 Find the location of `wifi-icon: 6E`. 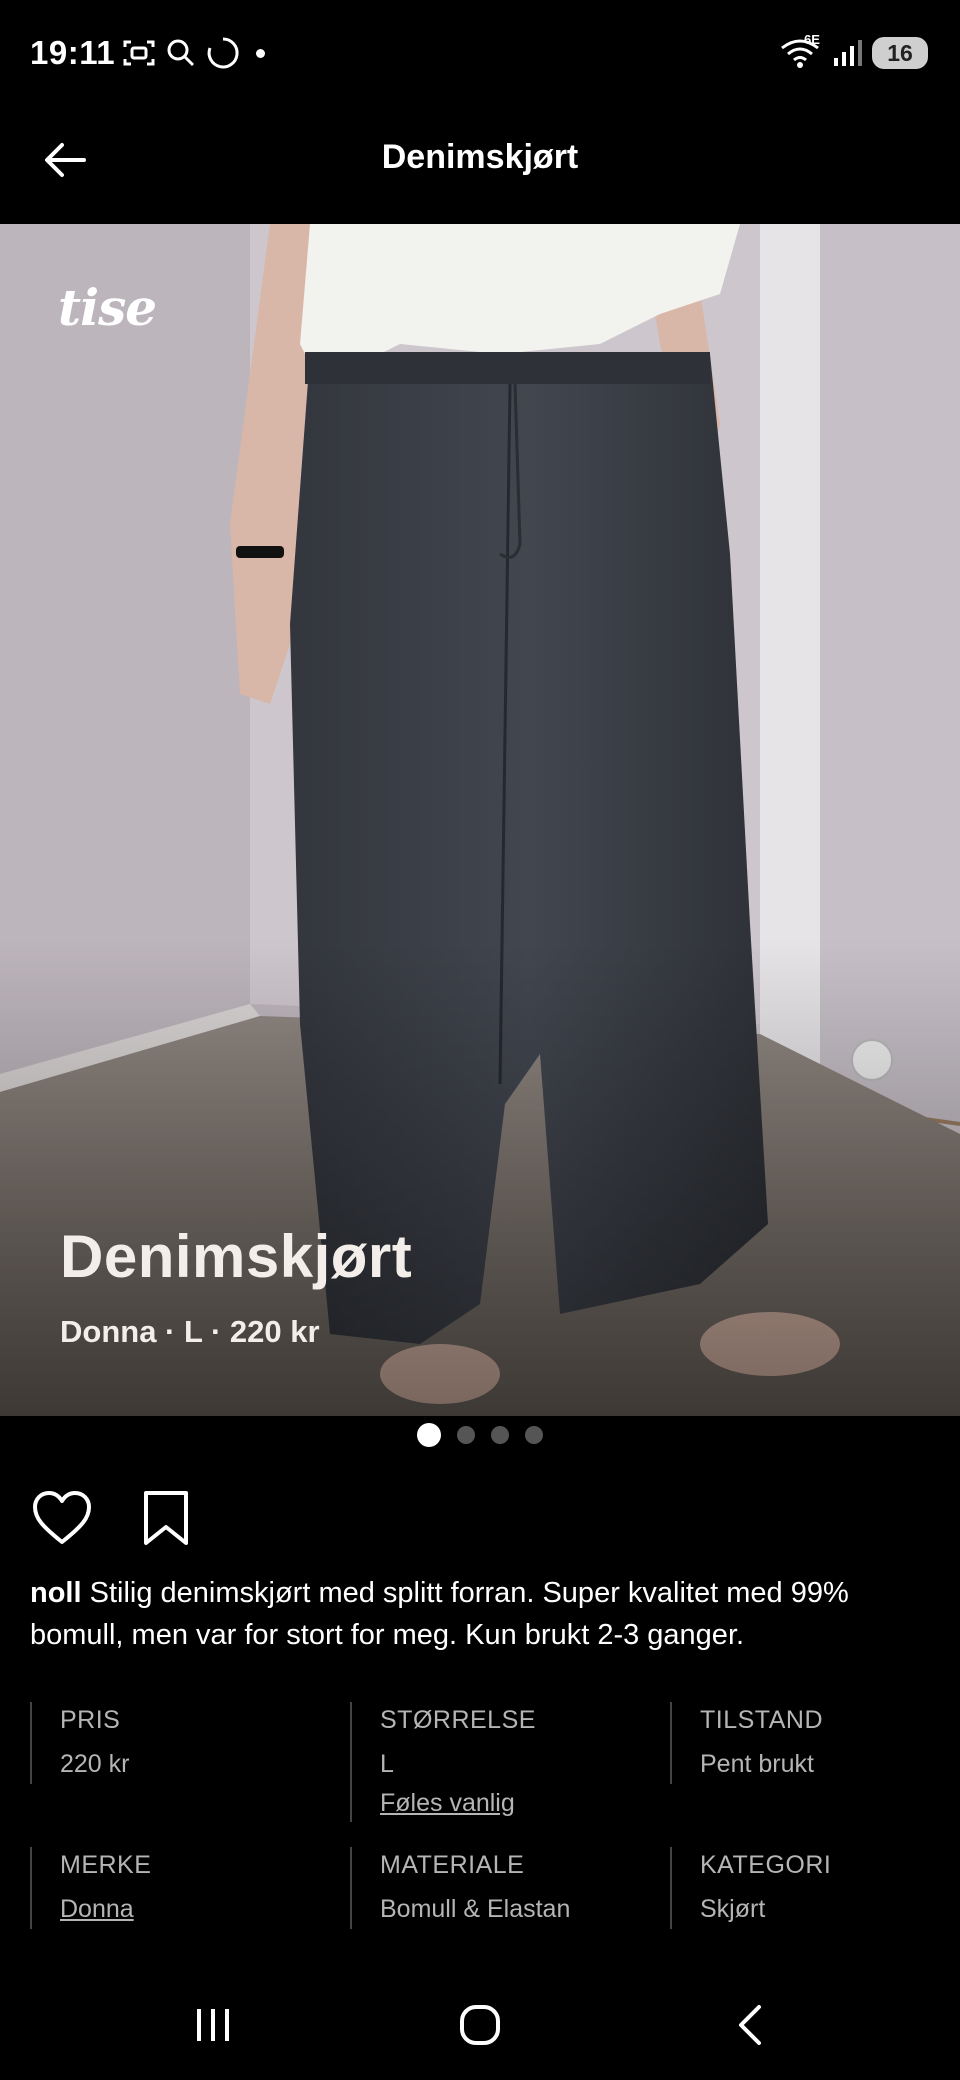

wifi-icon: 6E is located at coordinates (802, 51).